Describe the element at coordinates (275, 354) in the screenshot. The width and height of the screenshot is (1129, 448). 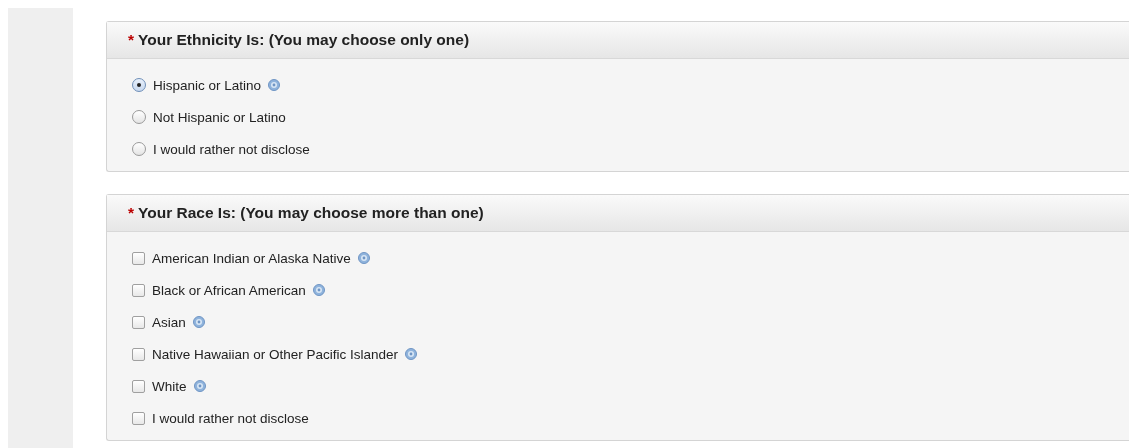
I see `option-label: Native Hawaiian or Other Pacific Islander` at that location.